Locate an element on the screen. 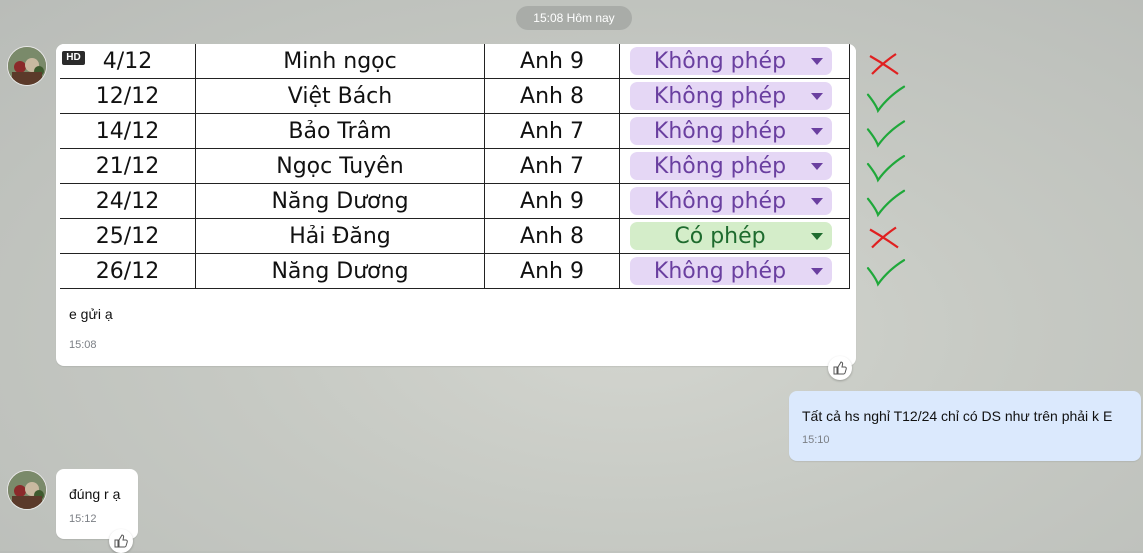  hd-badge: HD is located at coordinates (73, 58).